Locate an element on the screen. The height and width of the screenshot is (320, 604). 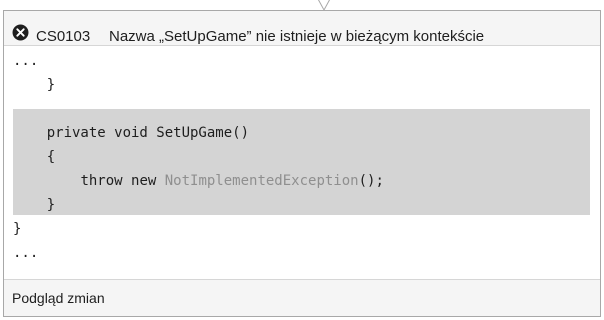
error-circle-x-icon is located at coordinates (20, 32).